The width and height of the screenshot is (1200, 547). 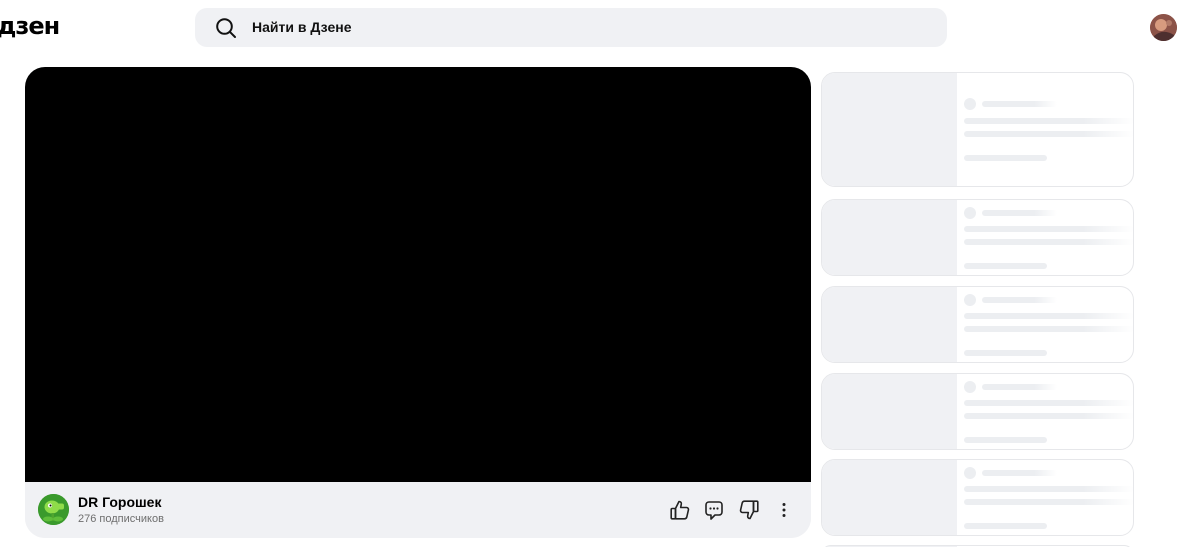 What do you see at coordinates (226, 28) in the screenshot?
I see `search-icon` at bounding box center [226, 28].